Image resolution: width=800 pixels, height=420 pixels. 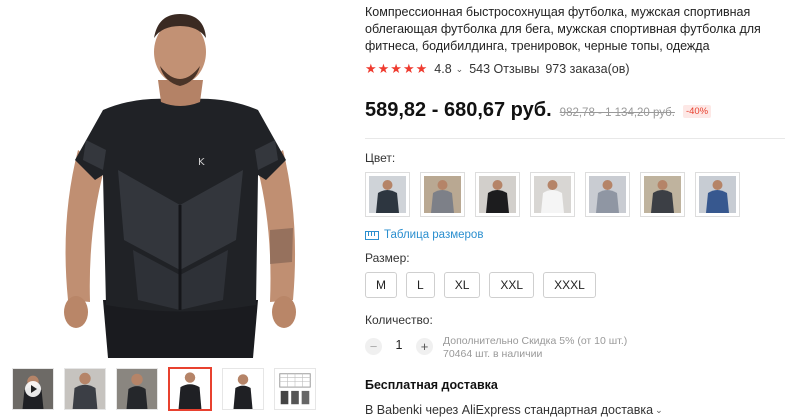 I want to click on current-price: 589,82 - 680,67 руб., so click(x=458, y=110).